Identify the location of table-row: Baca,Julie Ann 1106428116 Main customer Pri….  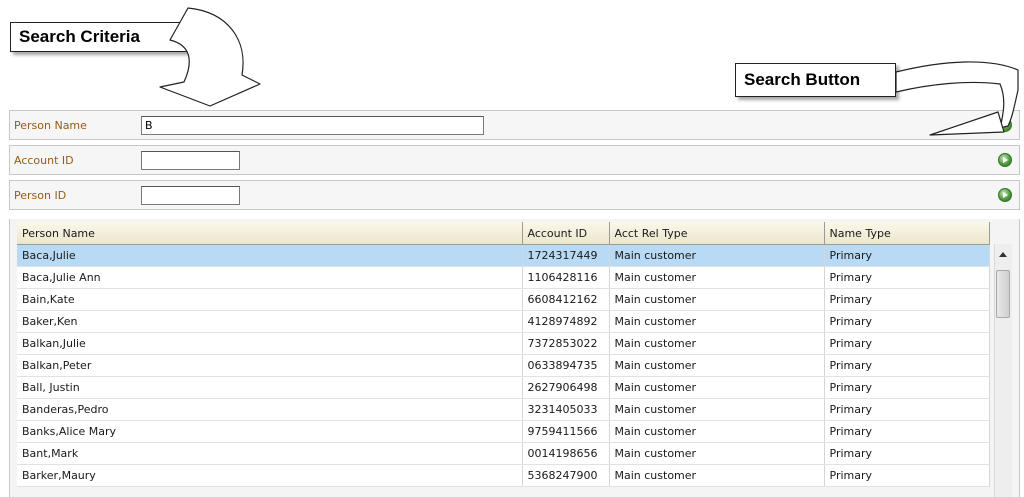
(503, 277).